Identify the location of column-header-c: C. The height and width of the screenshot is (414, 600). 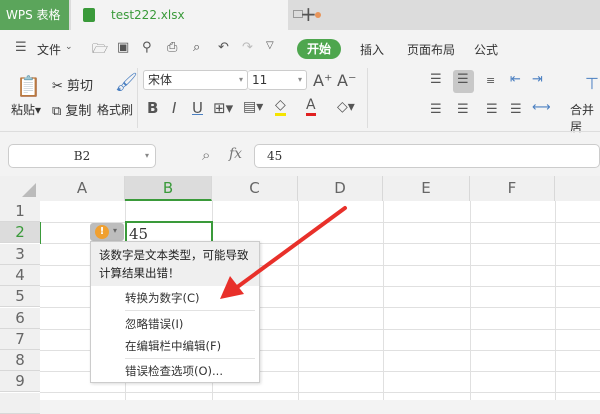
(255, 188).